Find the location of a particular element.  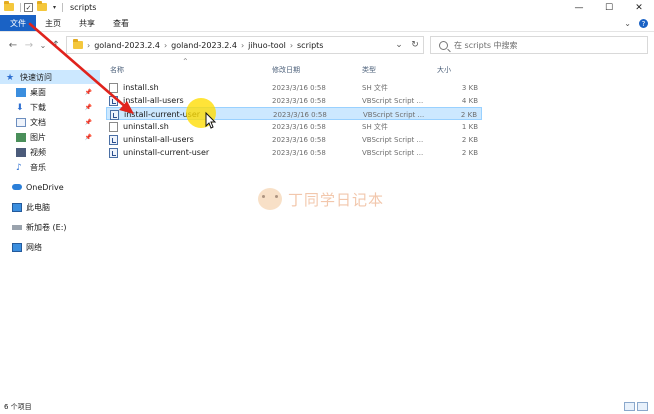

music-icon: ♪ is located at coordinates (19, 167).